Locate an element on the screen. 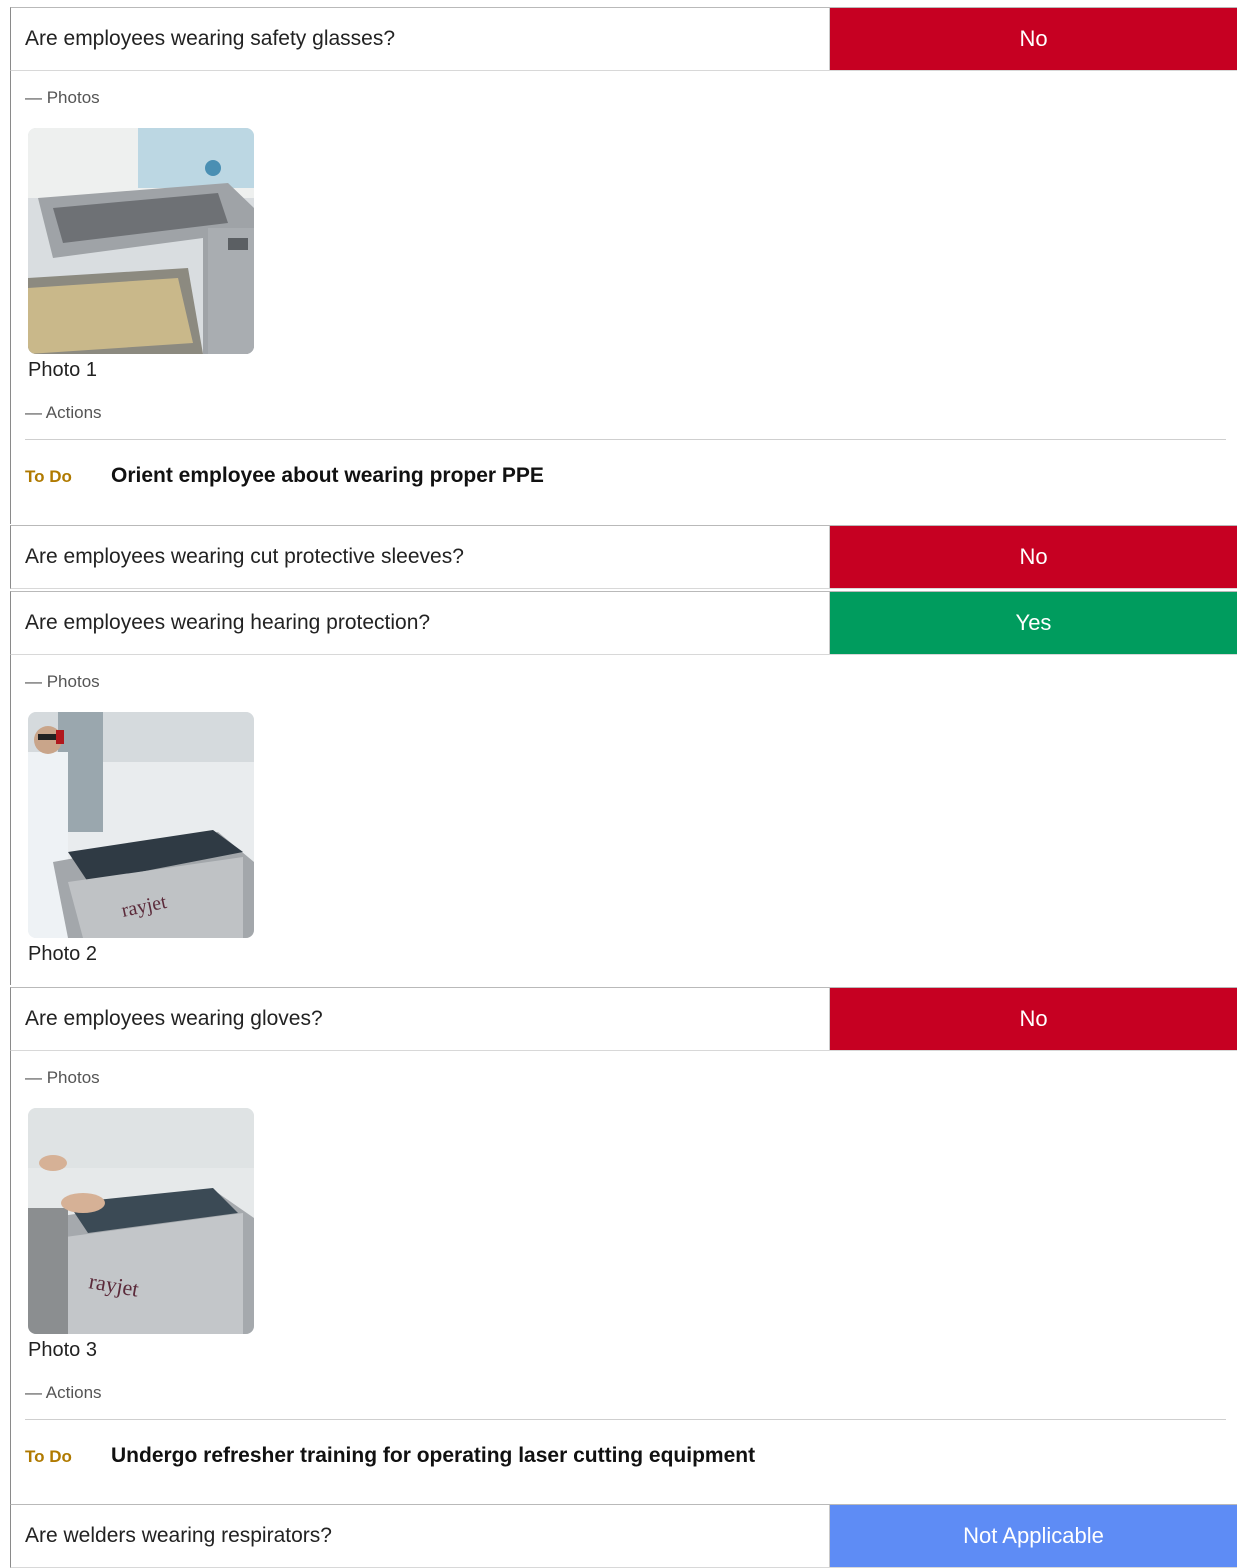  response-badge: Yes is located at coordinates (1033, 623).